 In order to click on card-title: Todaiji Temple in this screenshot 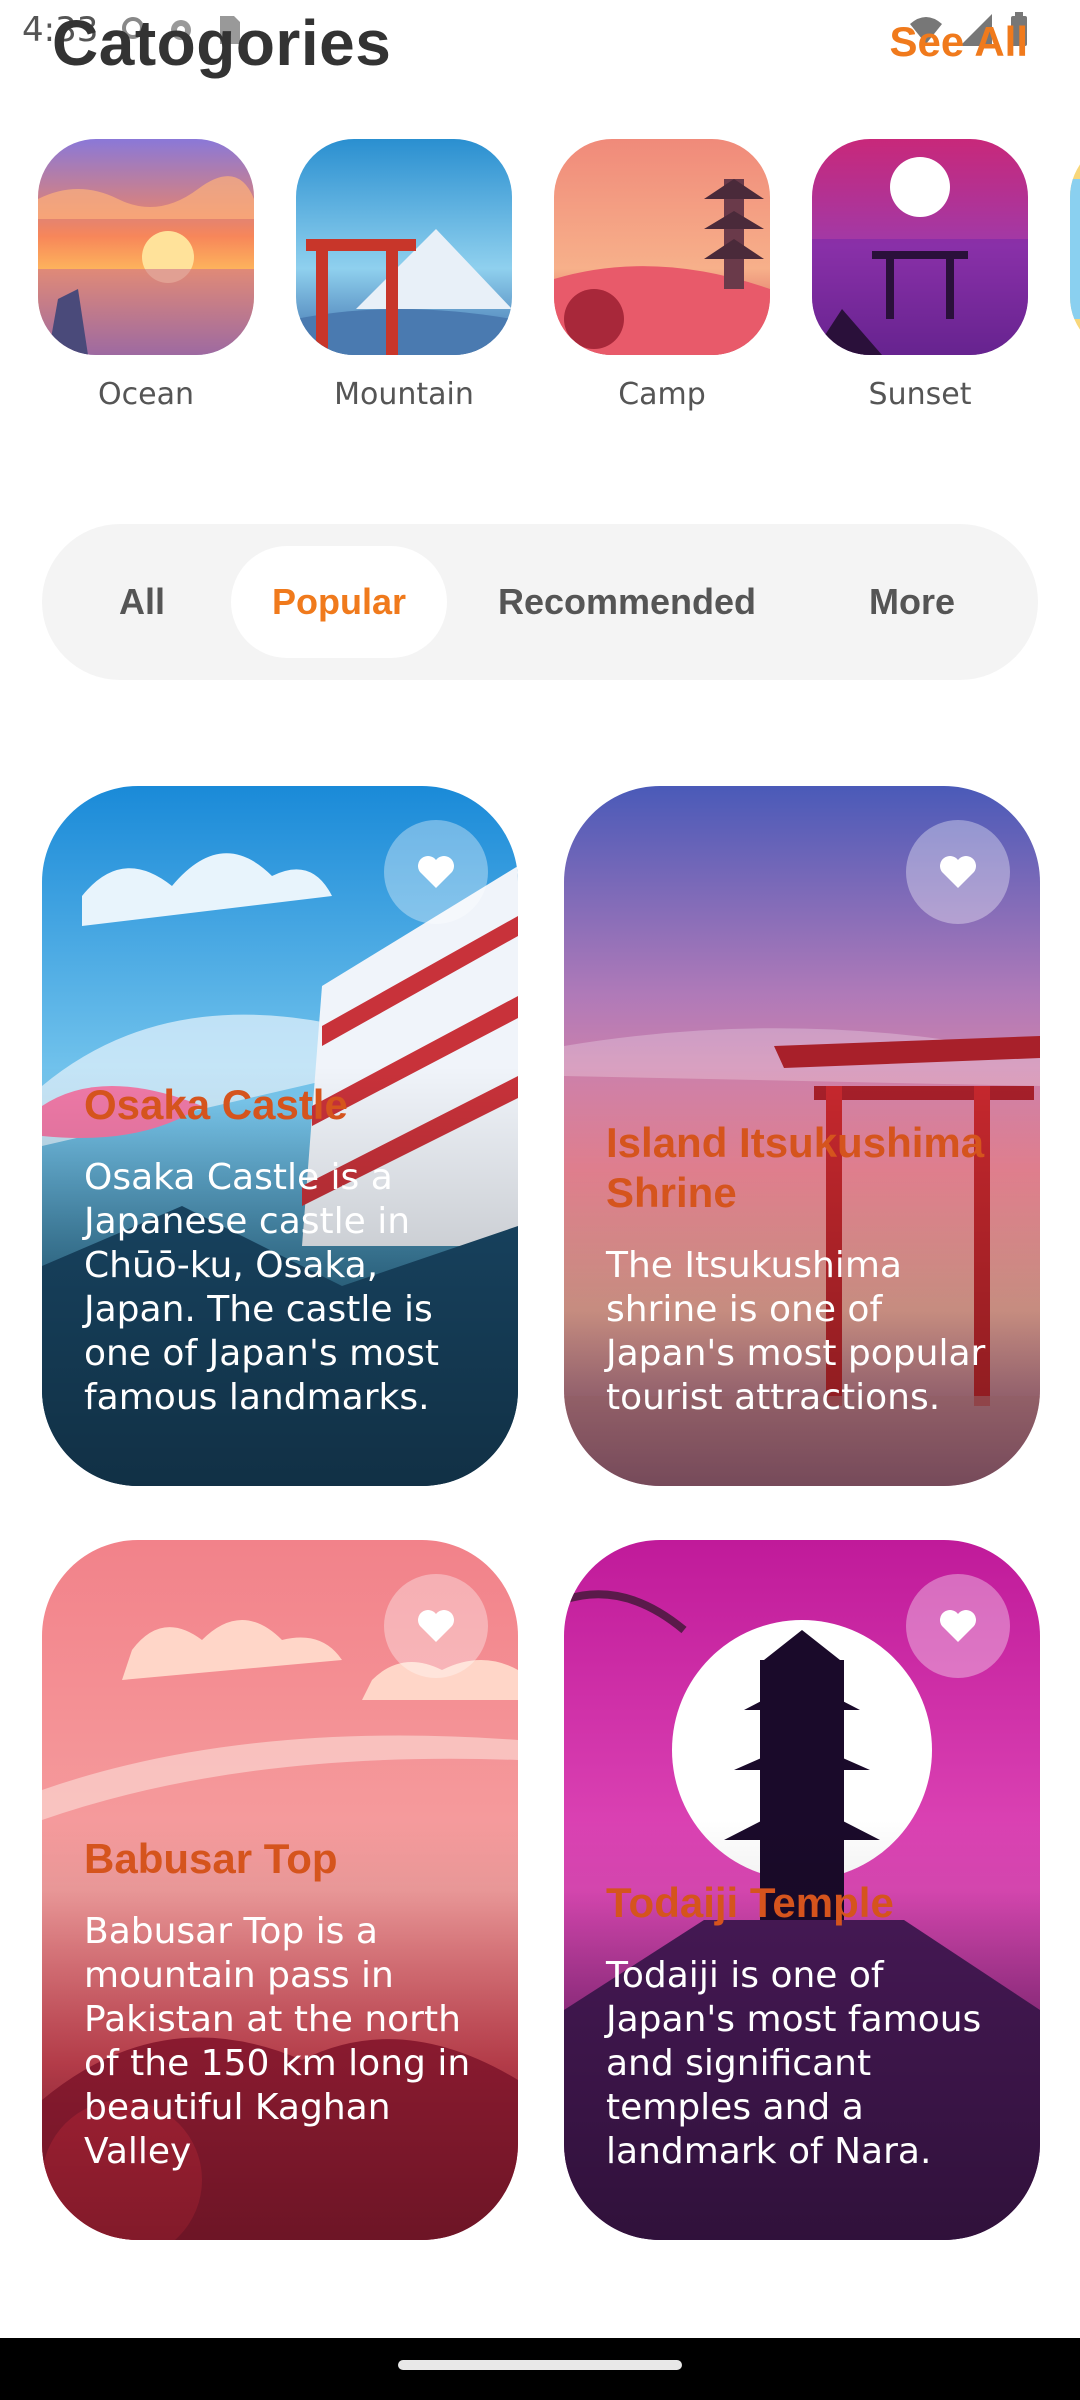, I will do `click(750, 1902)`.